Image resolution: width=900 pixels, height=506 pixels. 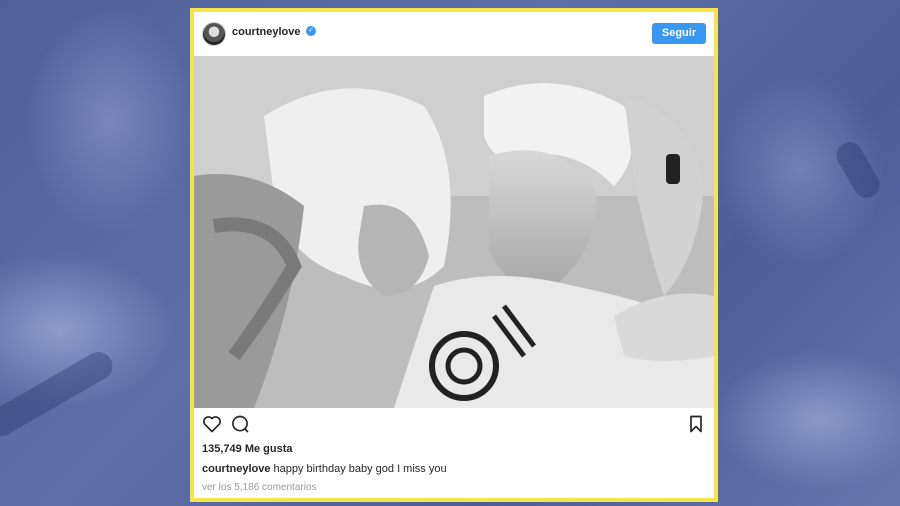 I want to click on caption-username: courtneylove, so click(x=236, y=469).